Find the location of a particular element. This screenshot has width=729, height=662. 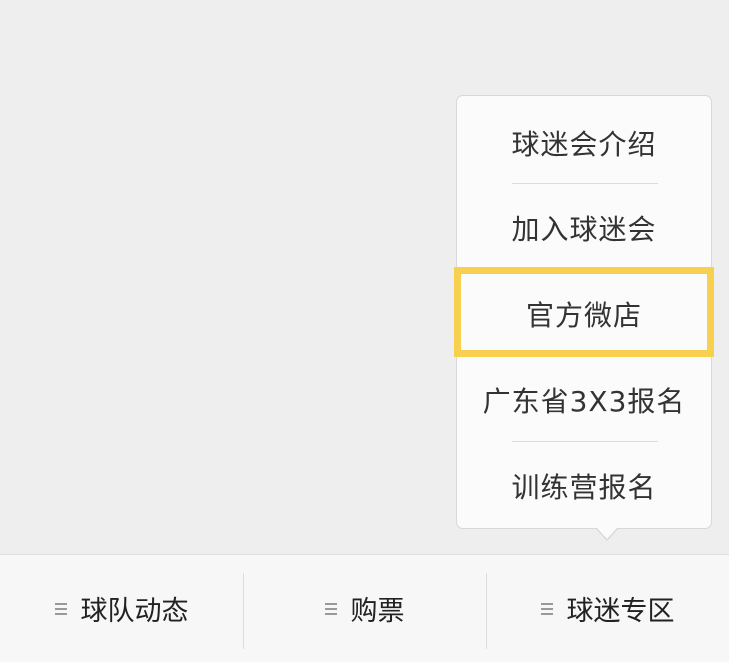

menu-item-label: 加入球迷会 is located at coordinates (584, 229).